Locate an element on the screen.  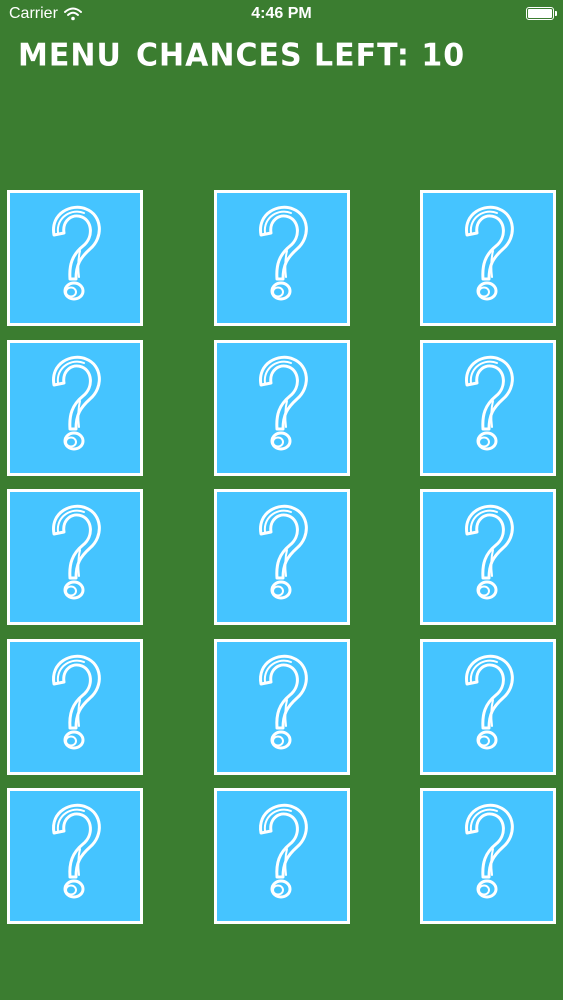
battery-icon is located at coordinates (541, 13).